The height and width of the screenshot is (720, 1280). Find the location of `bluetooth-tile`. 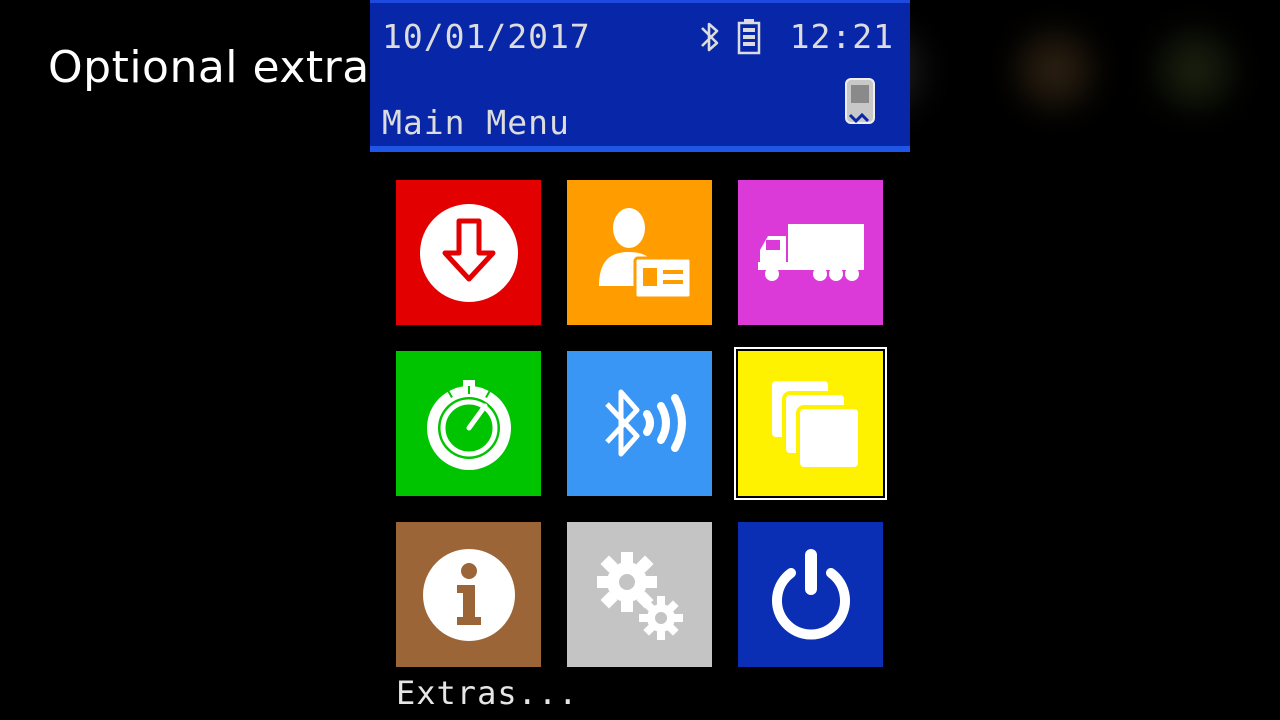

bluetooth-tile is located at coordinates (639, 423).